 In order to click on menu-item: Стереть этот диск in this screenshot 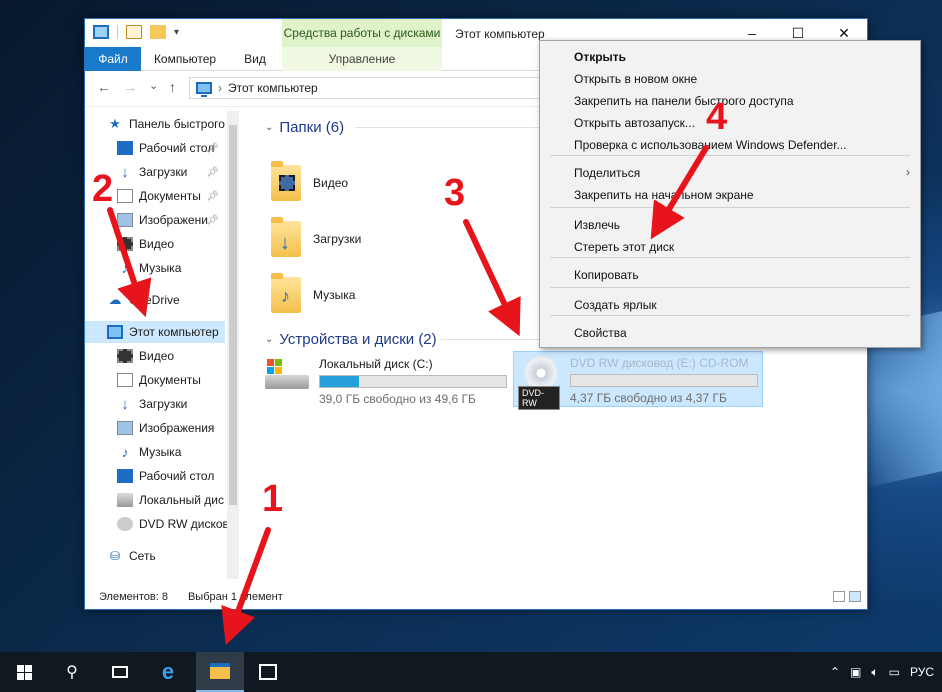, I will do `click(624, 247)`.